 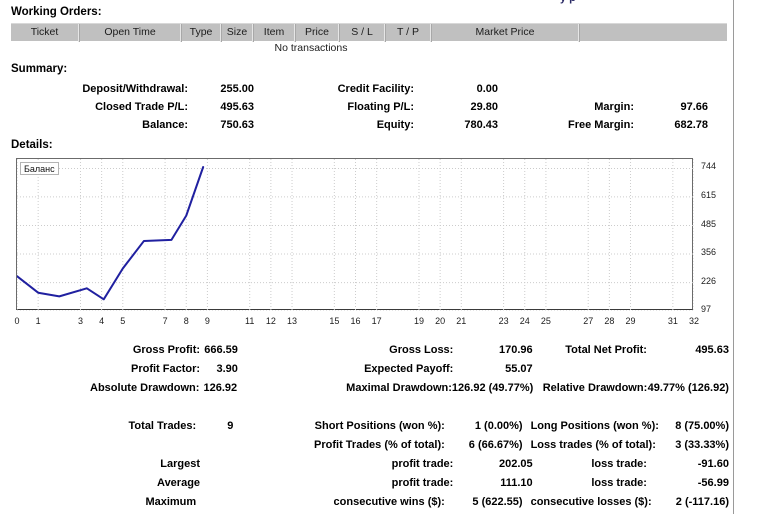 I want to click on chart-legend-label: Баланс, so click(x=39, y=169).